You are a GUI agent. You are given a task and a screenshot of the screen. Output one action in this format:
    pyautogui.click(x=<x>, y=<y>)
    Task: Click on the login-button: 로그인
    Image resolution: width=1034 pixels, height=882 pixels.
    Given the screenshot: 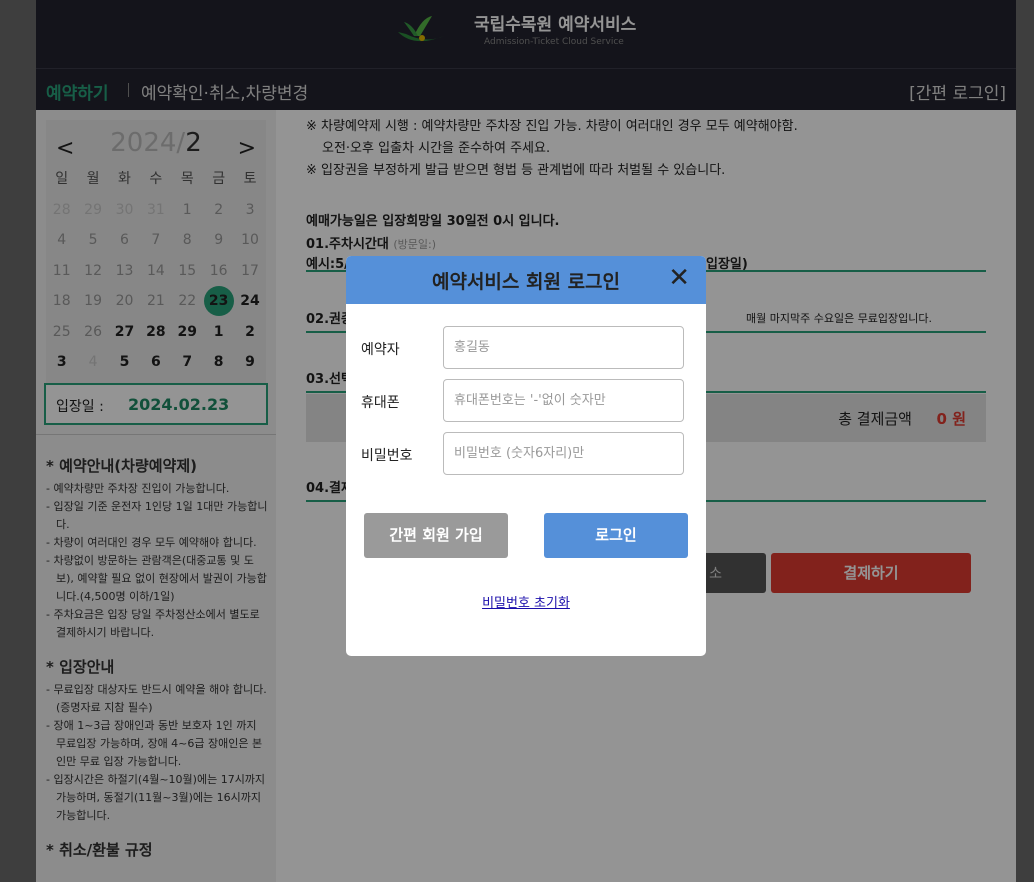 What is the action you would take?
    pyautogui.click(x=616, y=535)
    